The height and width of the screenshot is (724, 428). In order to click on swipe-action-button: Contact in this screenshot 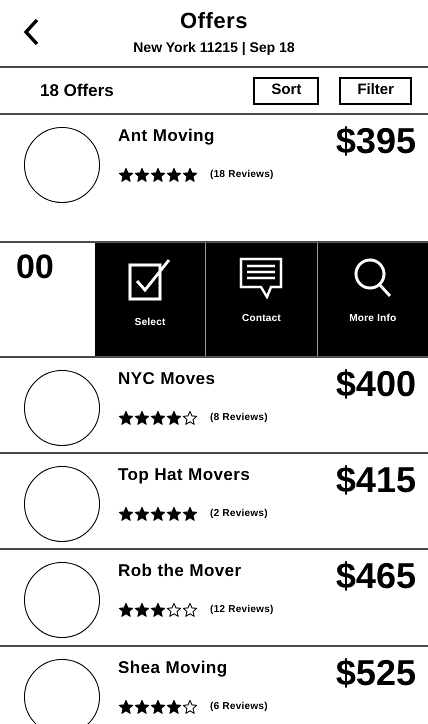, I will do `click(261, 299)`.